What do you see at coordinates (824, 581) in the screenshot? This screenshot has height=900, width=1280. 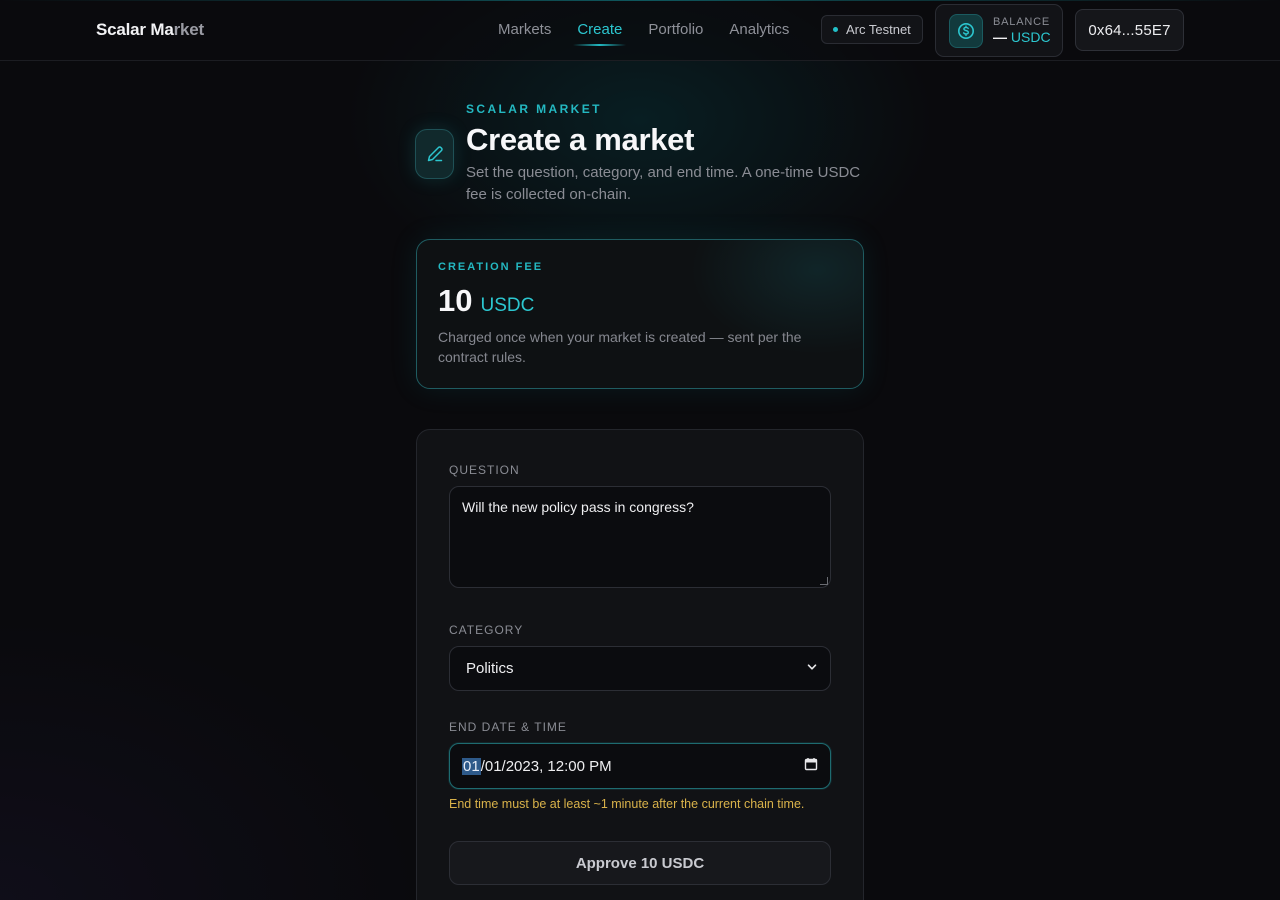 I see `resize-handle-icon` at bounding box center [824, 581].